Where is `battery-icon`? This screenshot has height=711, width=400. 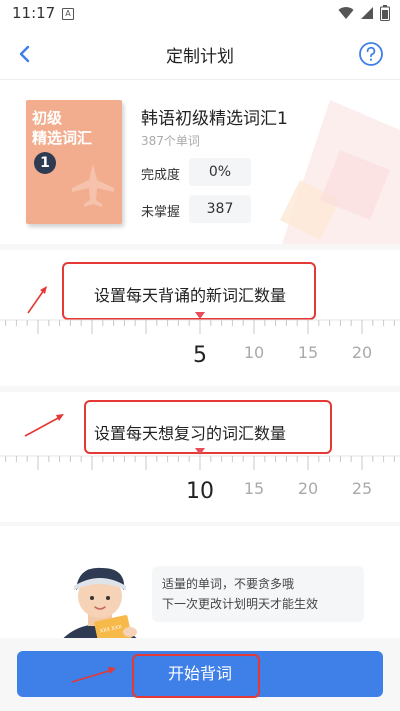 battery-icon is located at coordinates (385, 13).